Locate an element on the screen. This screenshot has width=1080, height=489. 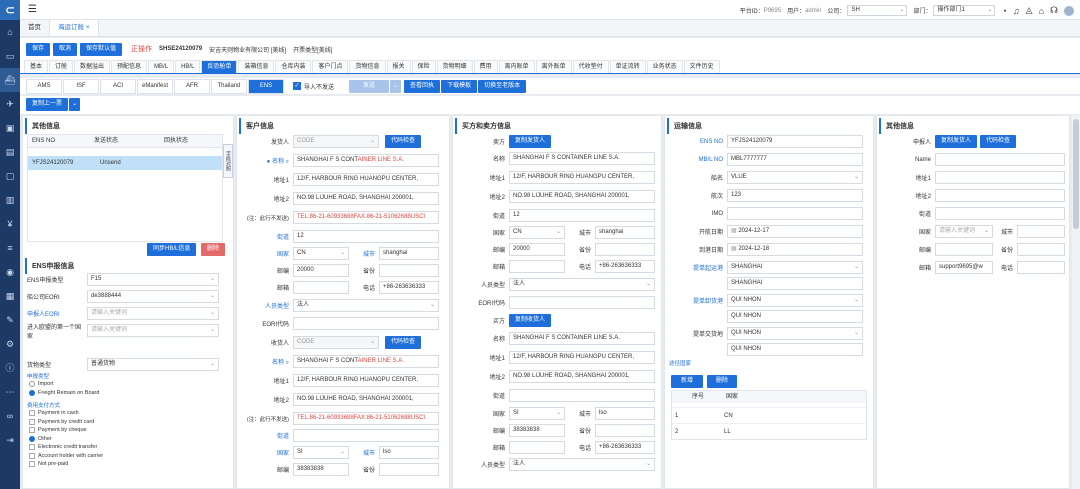
buyer-ptype-select: 法人 ⌄ is located at coordinates (582, 464).